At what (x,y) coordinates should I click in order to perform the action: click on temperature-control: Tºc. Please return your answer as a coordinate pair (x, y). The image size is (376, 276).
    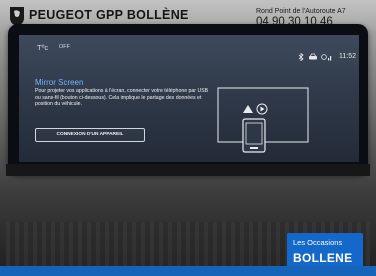
    Looking at the image, I should click on (42, 47).